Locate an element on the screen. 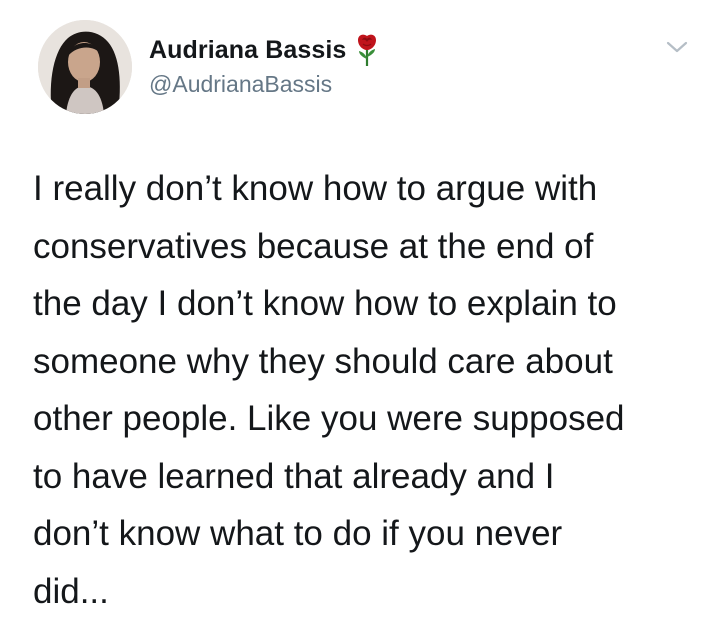  chevron-down-icon is located at coordinates (677, 47).